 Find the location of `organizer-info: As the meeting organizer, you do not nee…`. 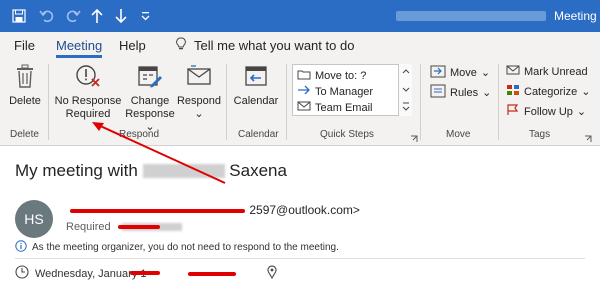

organizer-info: As the meeting organizer, you do not nee… is located at coordinates (177, 247).